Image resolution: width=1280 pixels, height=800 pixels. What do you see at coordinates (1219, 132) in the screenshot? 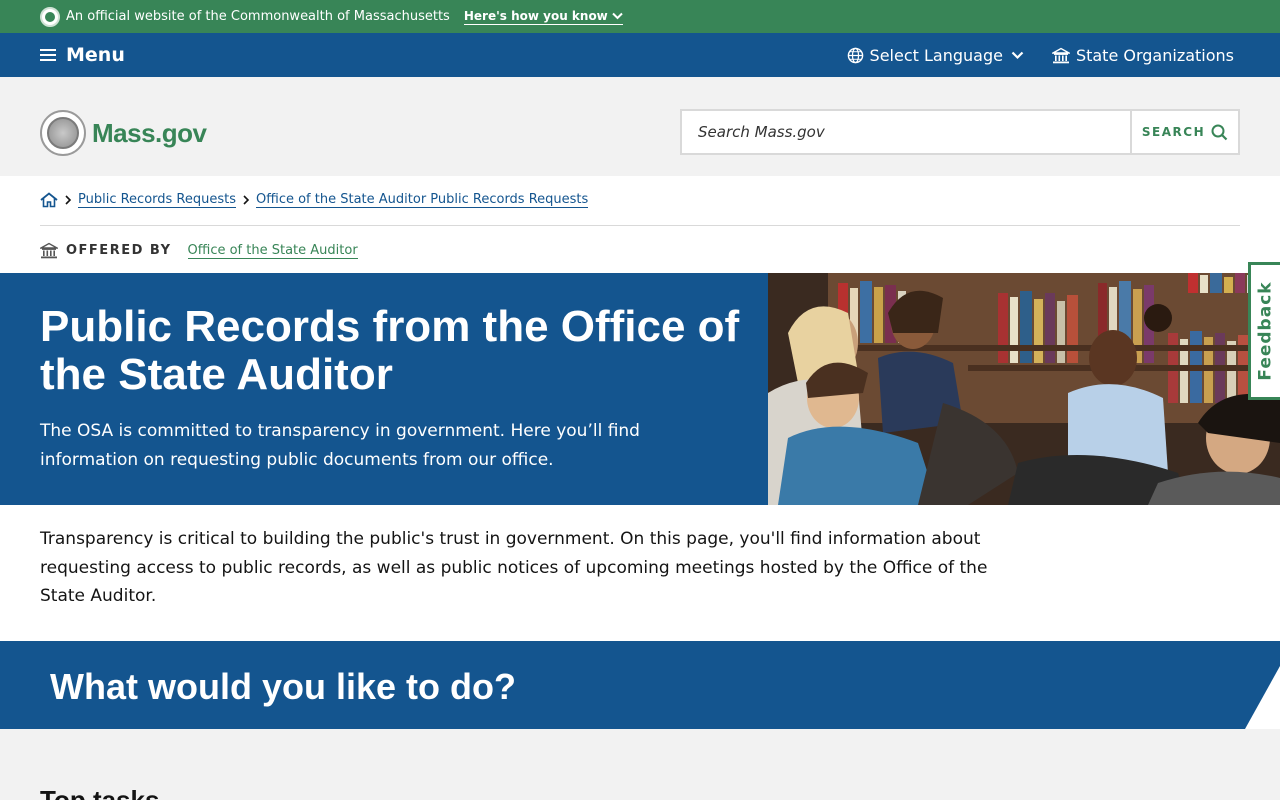
I see `search-icon` at bounding box center [1219, 132].